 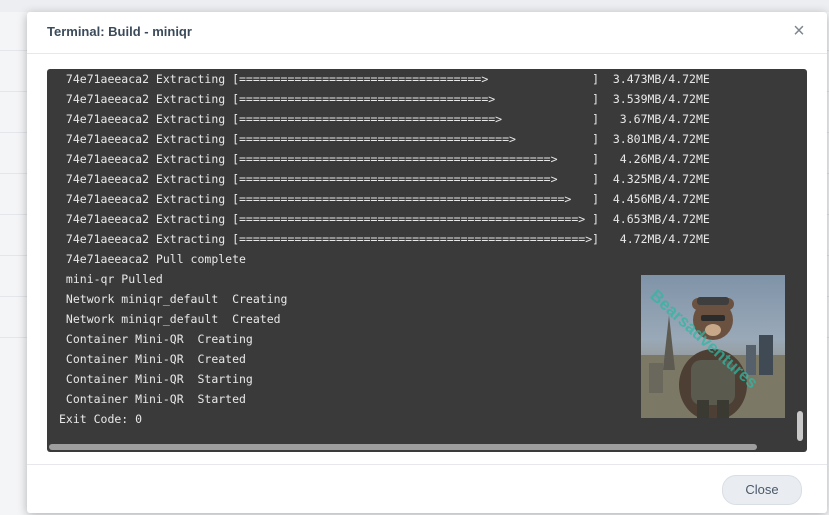 I want to click on background-header, so click(x=414, y=6).